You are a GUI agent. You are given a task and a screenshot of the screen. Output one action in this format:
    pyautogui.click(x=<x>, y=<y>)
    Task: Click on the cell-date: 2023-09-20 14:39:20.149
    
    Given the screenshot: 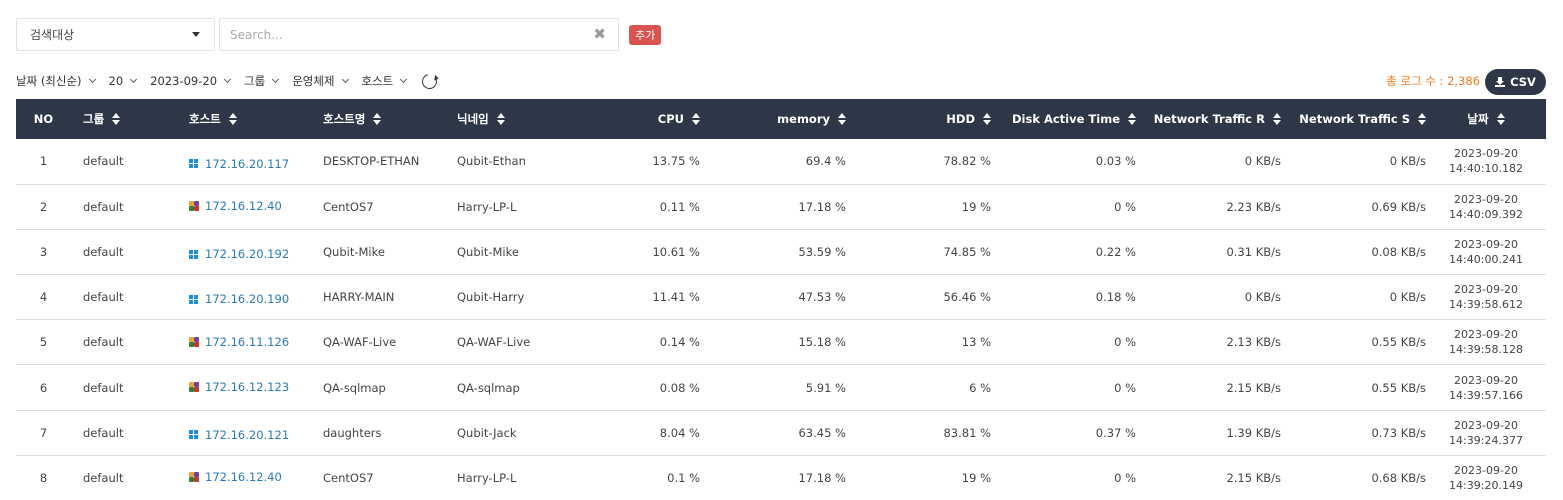 What is the action you would take?
    pyautogui.click(x=1486, y=477)
    